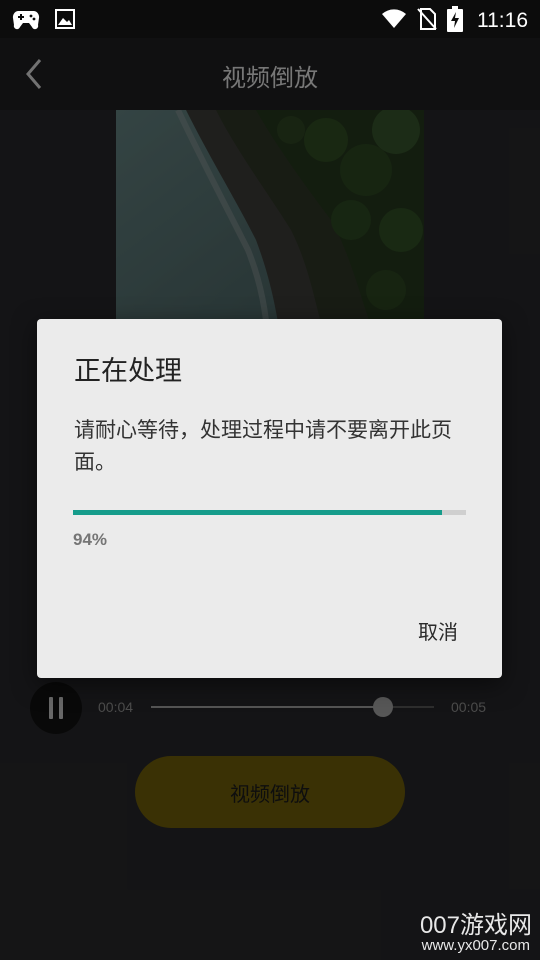  Describe the element at coordinates (427, 21) in the screenshot. I see `no-sim-icon` at that location.